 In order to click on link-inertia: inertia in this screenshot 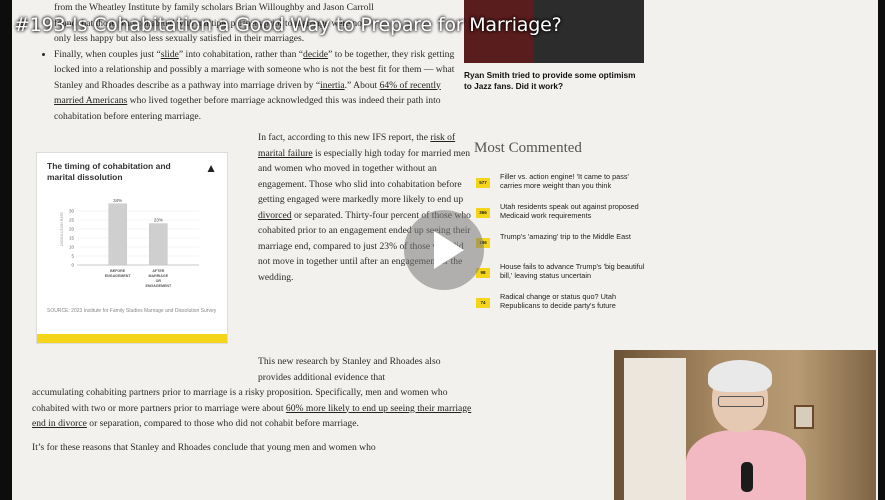, I will do `click(332, 85)`.